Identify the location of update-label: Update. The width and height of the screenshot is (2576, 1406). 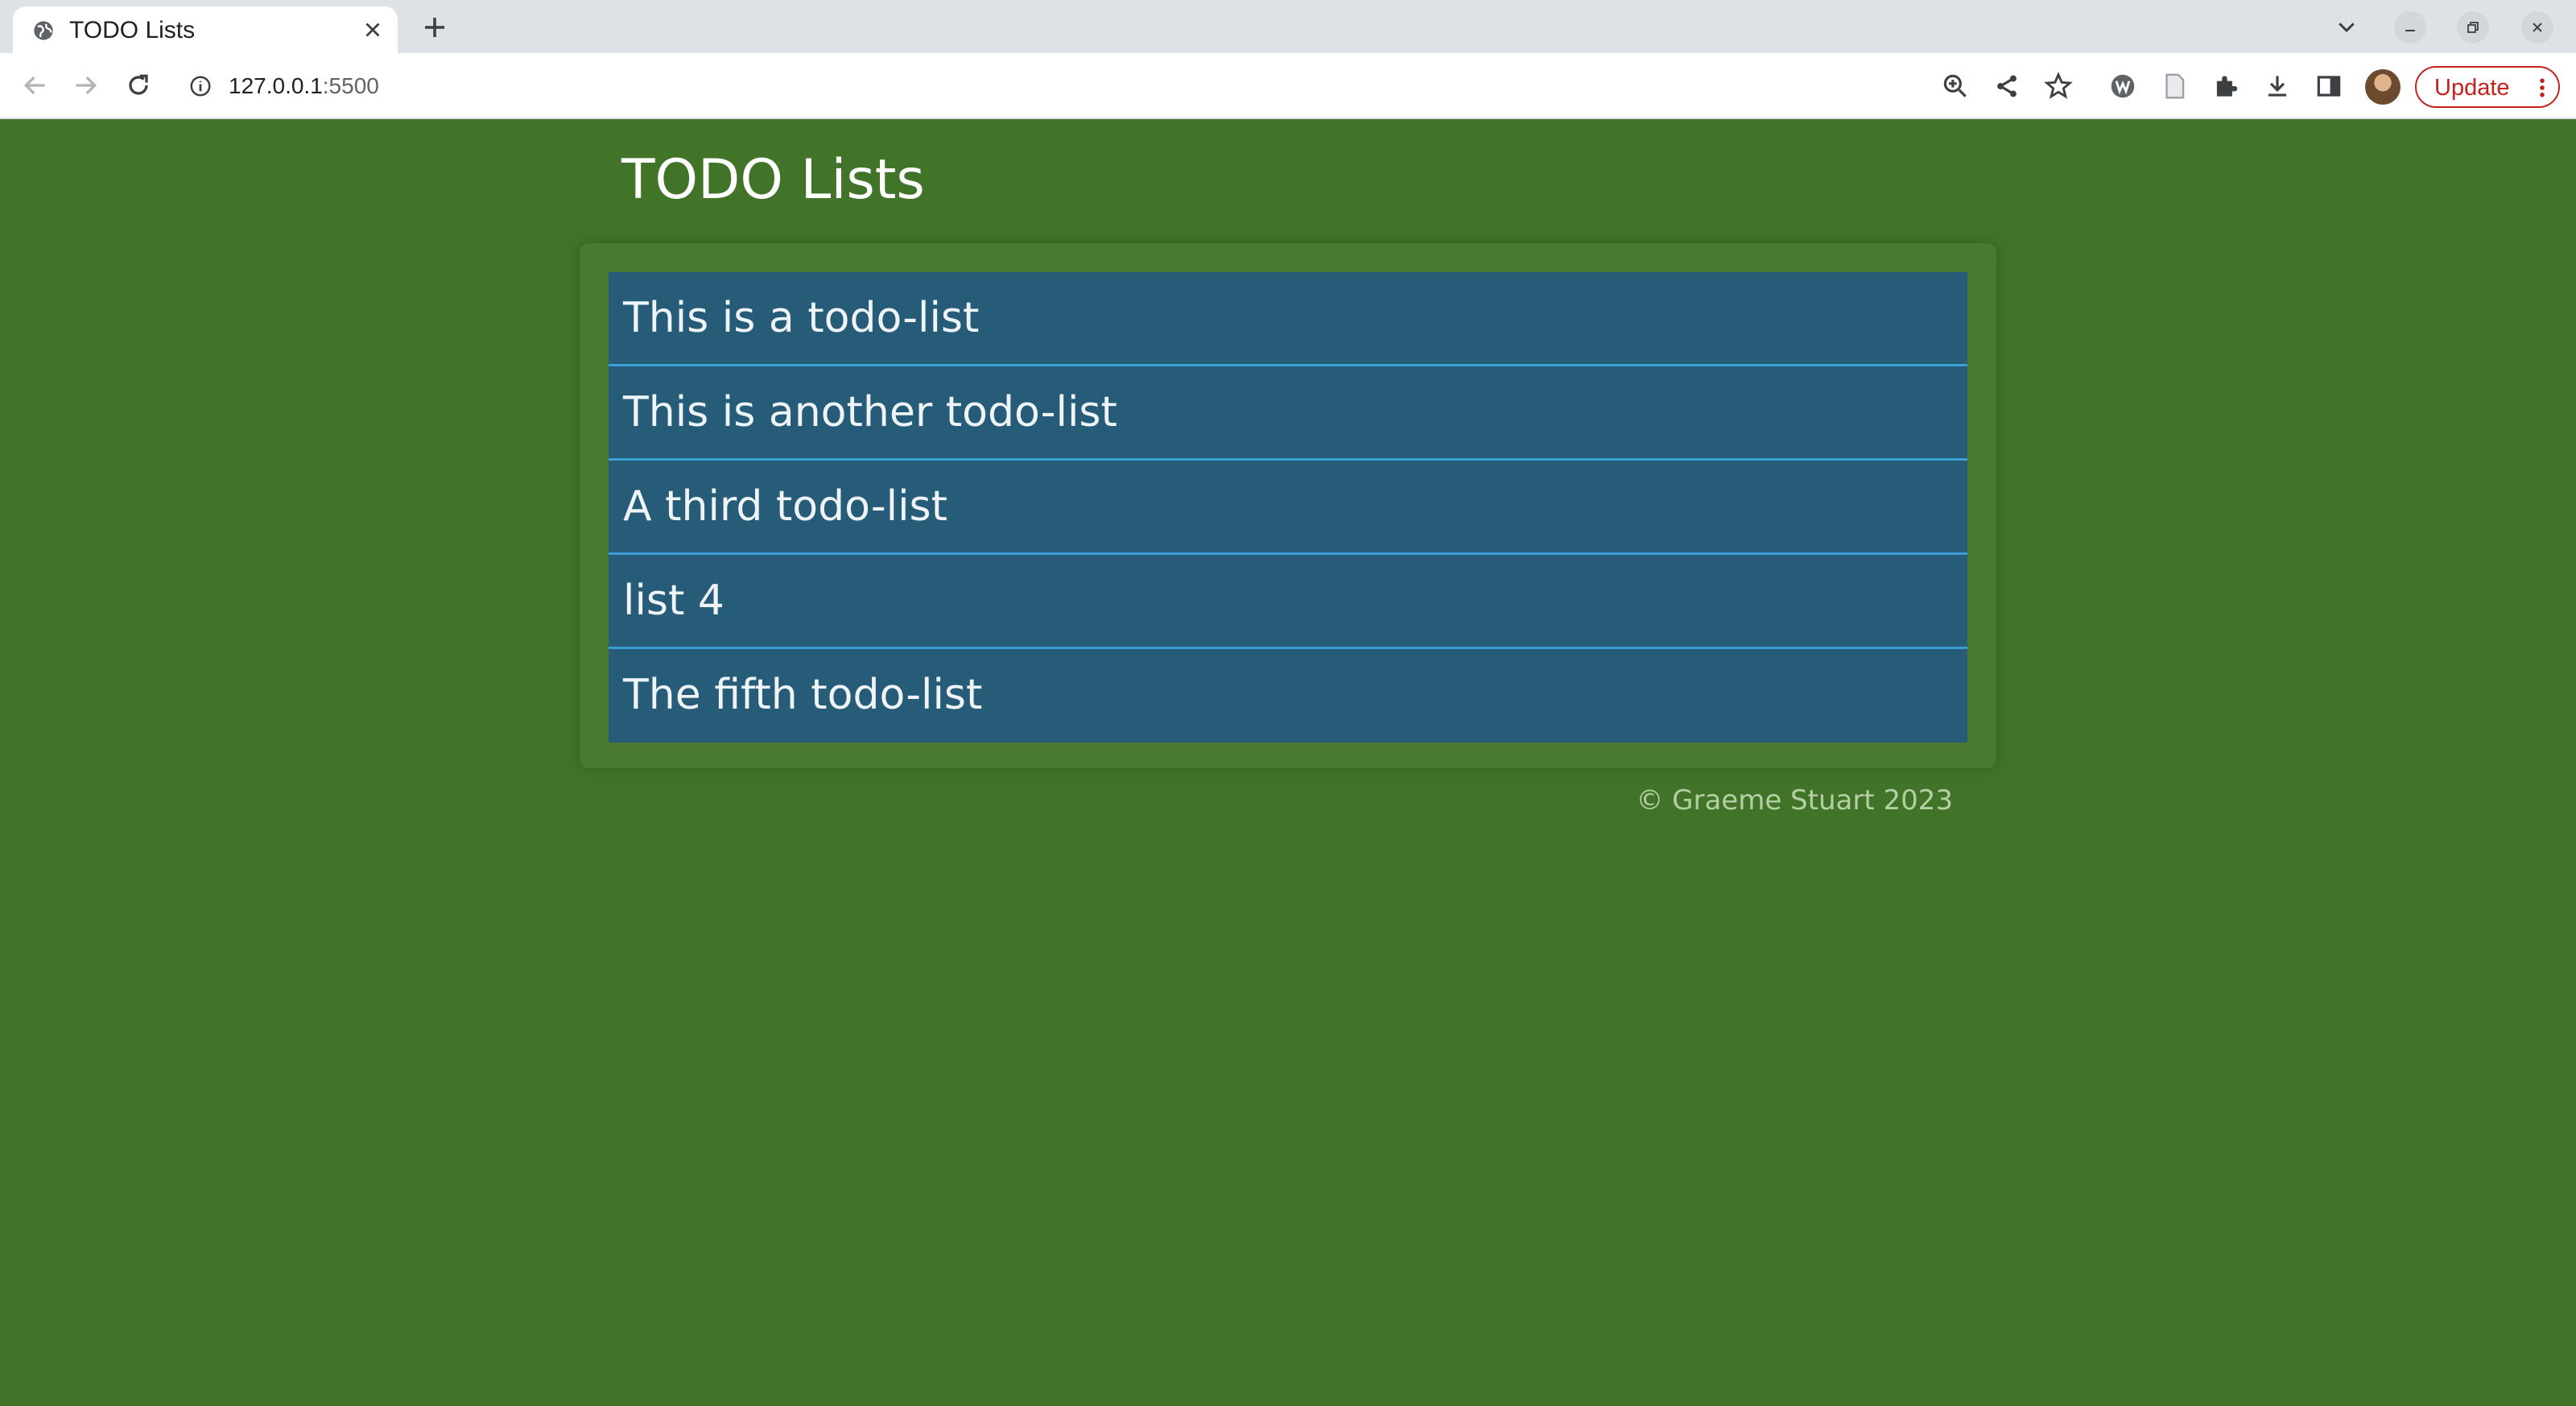
(2472, 88).